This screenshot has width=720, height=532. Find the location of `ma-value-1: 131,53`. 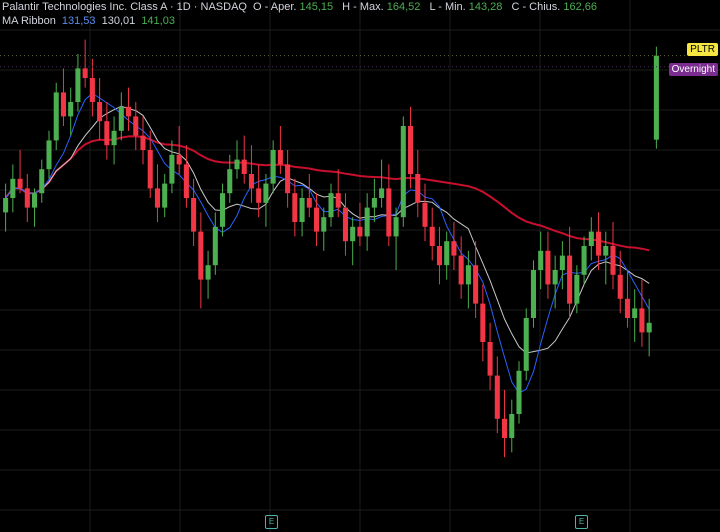

ma-value-1: 131,53 is located at coordinates (78, 21).